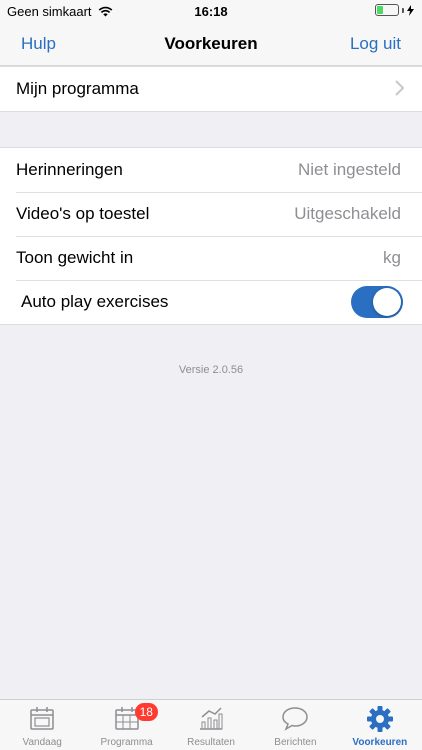  I want to click on tab-vandaag: Vandaag, so click(42, 725).